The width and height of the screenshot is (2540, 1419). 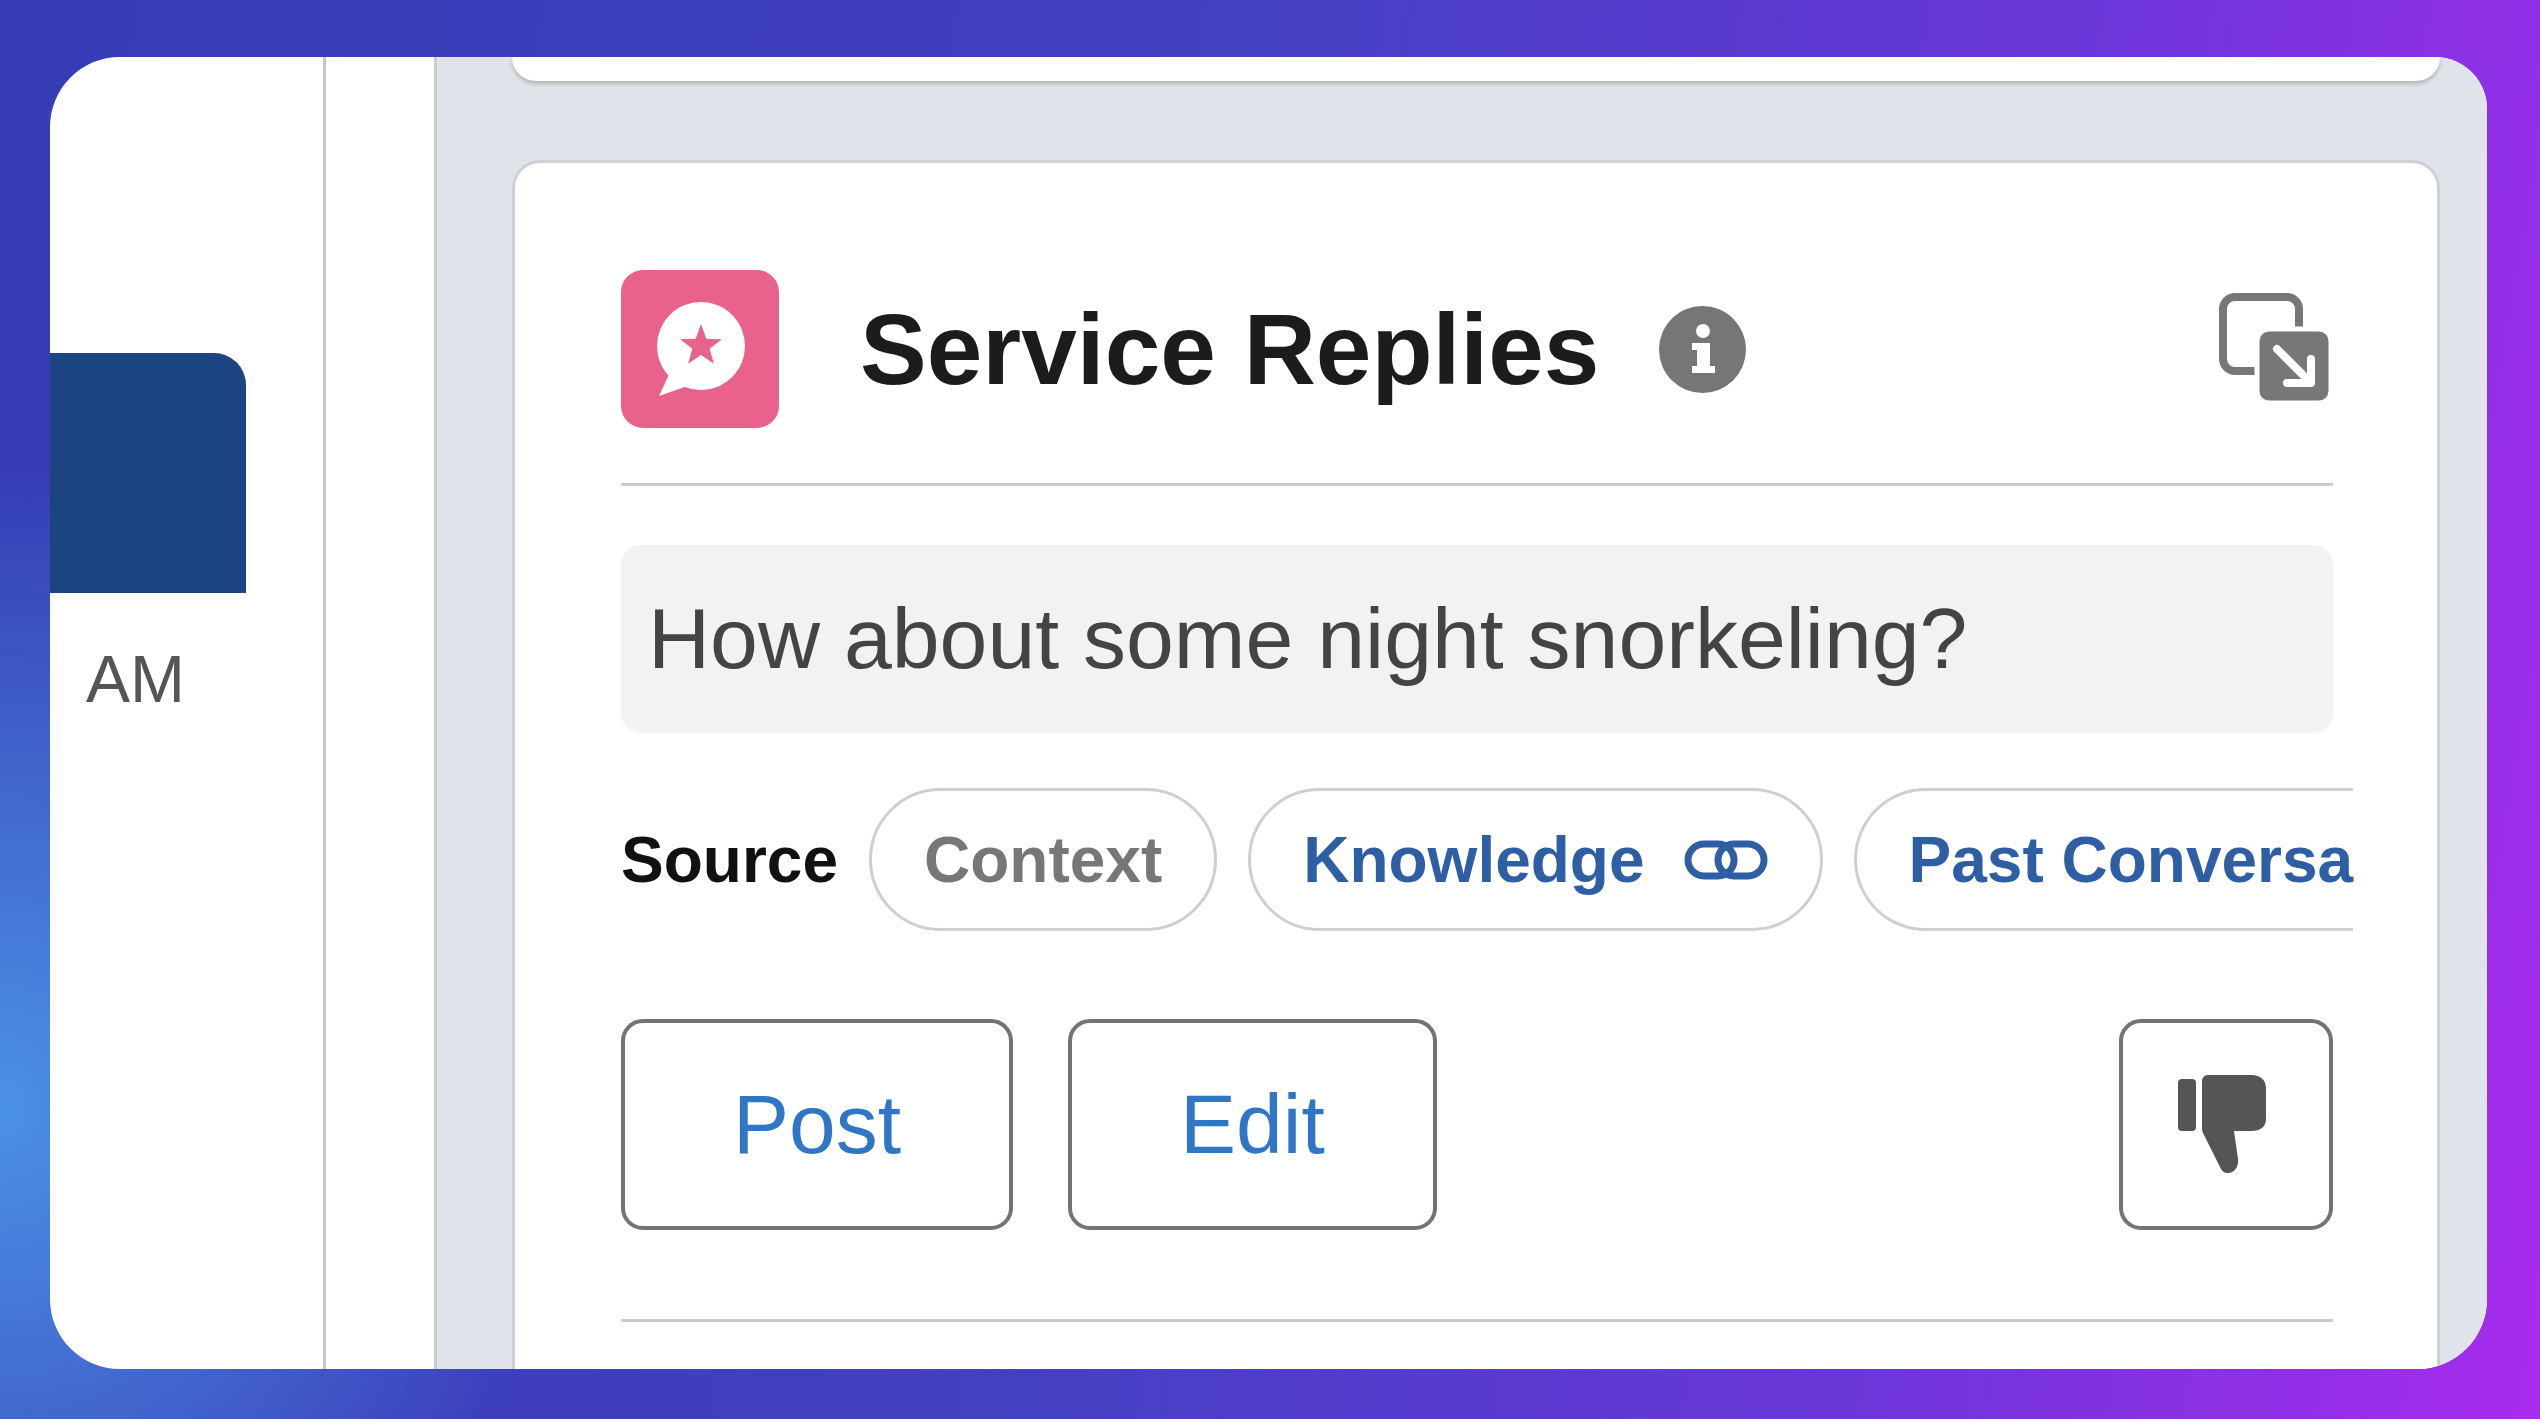 What do you see at coordinates (1230, 349) in the screenshot?
I see `card-title: Service Replies` at bounding box center [1230, 349].